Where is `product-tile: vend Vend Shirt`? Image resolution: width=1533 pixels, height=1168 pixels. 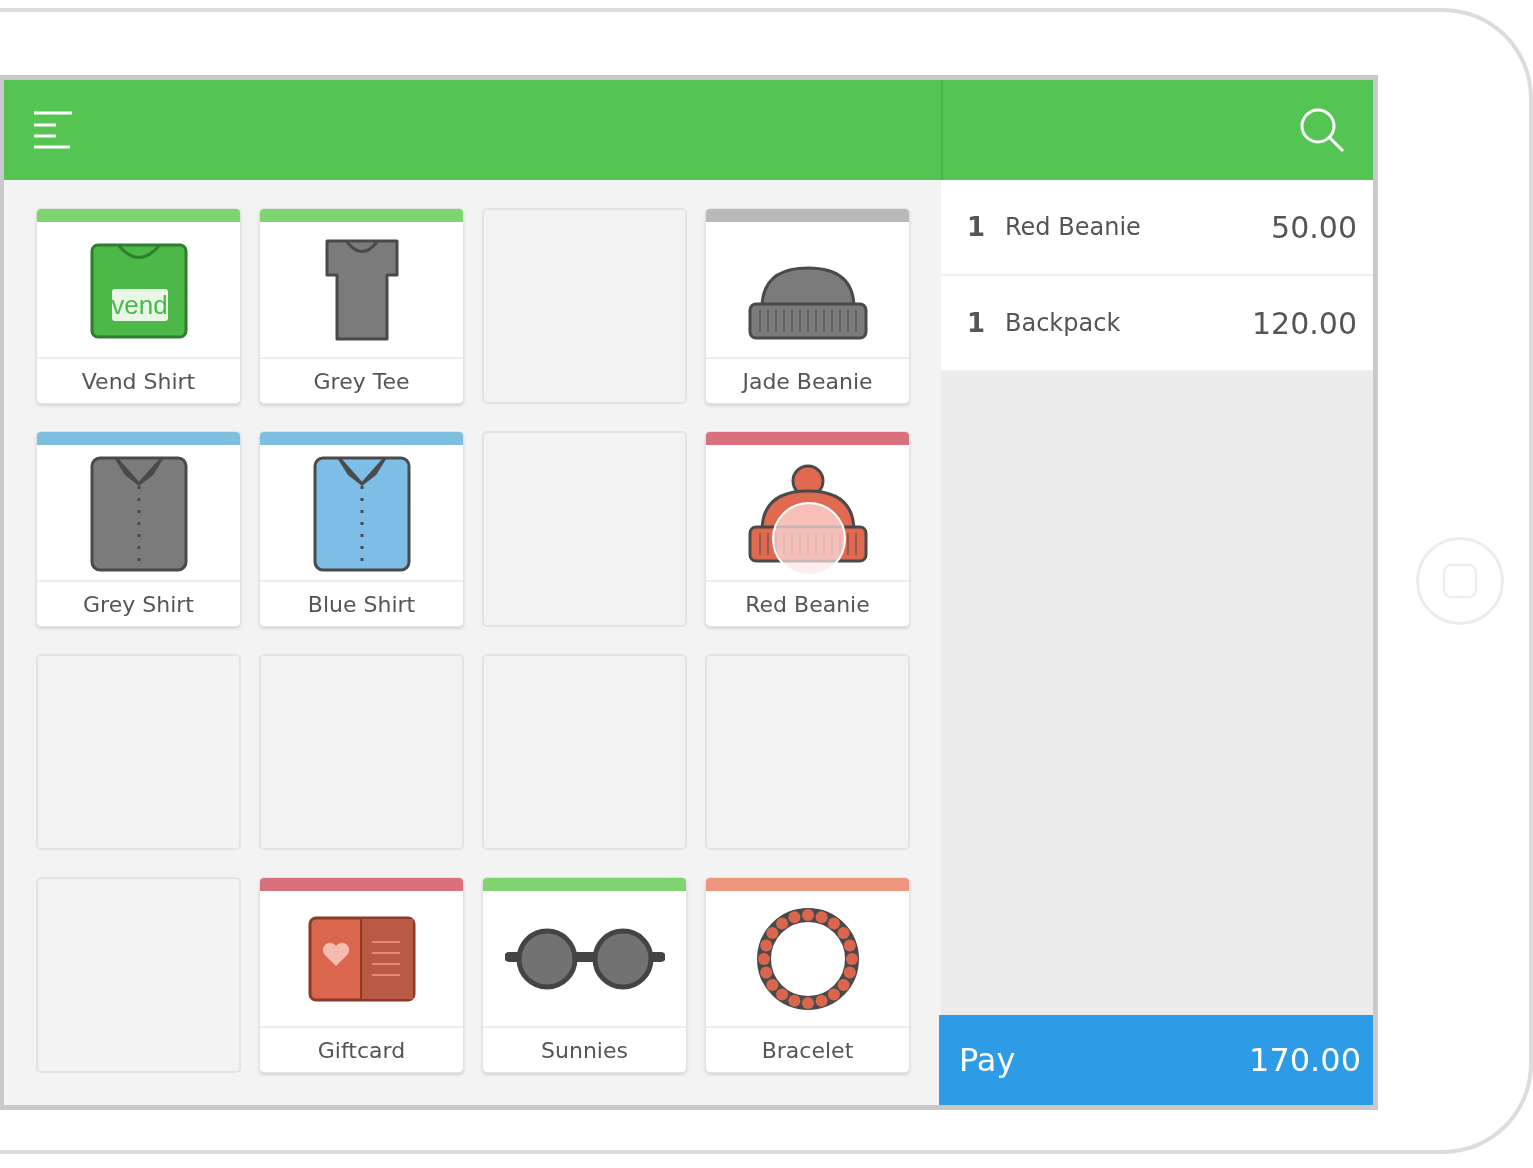
product-tile: vend Vend Shirt is located at coordinates (138, 306).